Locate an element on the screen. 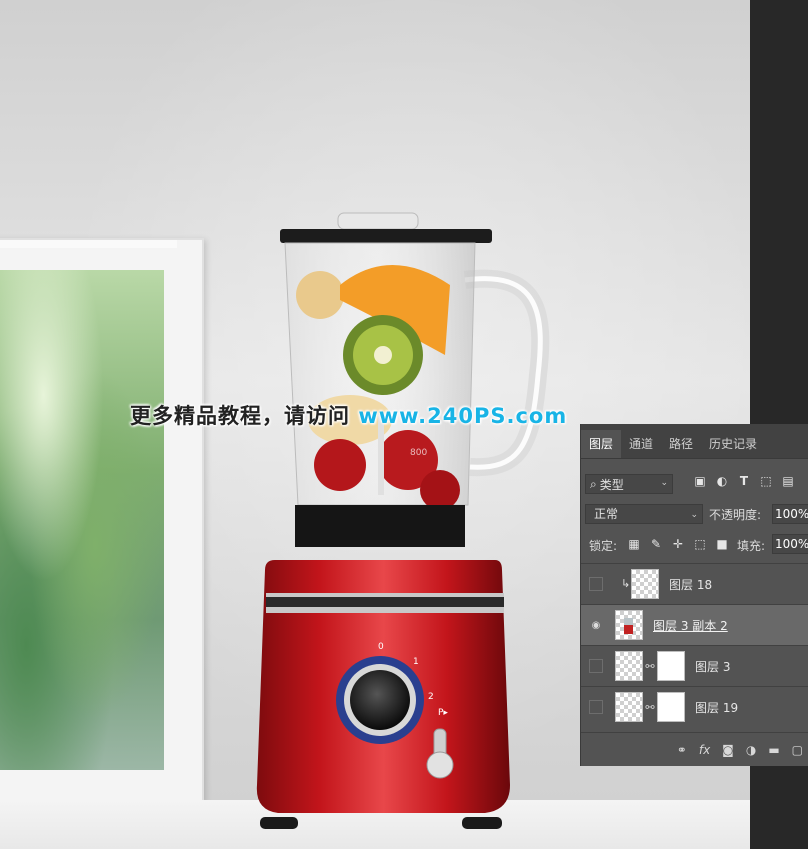 The image size is (808, 849). clipping-arrow-icon: ↳ is located at coordinates (626, 583).